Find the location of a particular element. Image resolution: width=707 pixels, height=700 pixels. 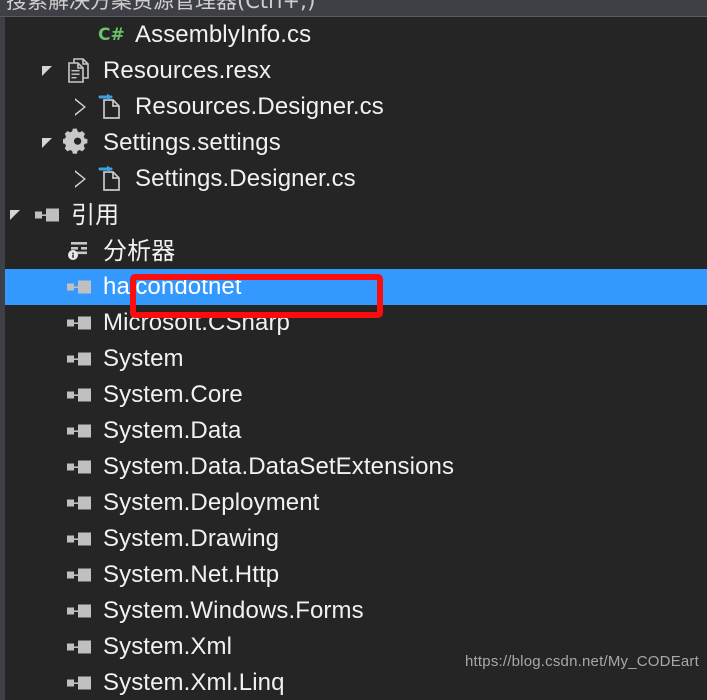

tree-item-label: System.Core is located at coordinates (173, 394).